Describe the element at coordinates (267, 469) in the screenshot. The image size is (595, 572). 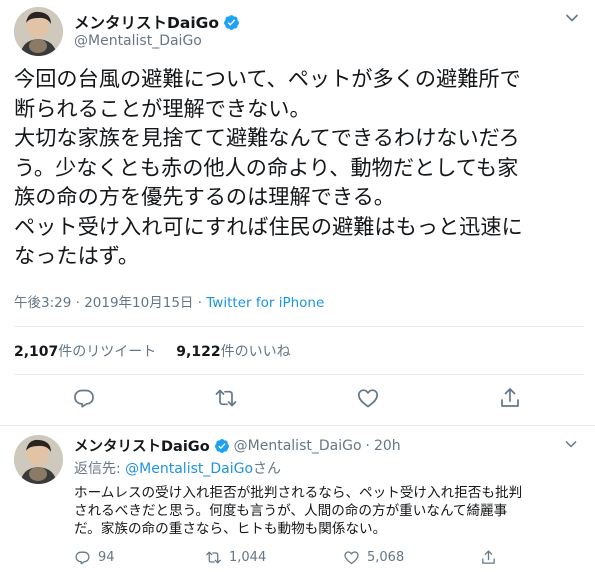
I see `reply-to-suffix: さん` at that location.